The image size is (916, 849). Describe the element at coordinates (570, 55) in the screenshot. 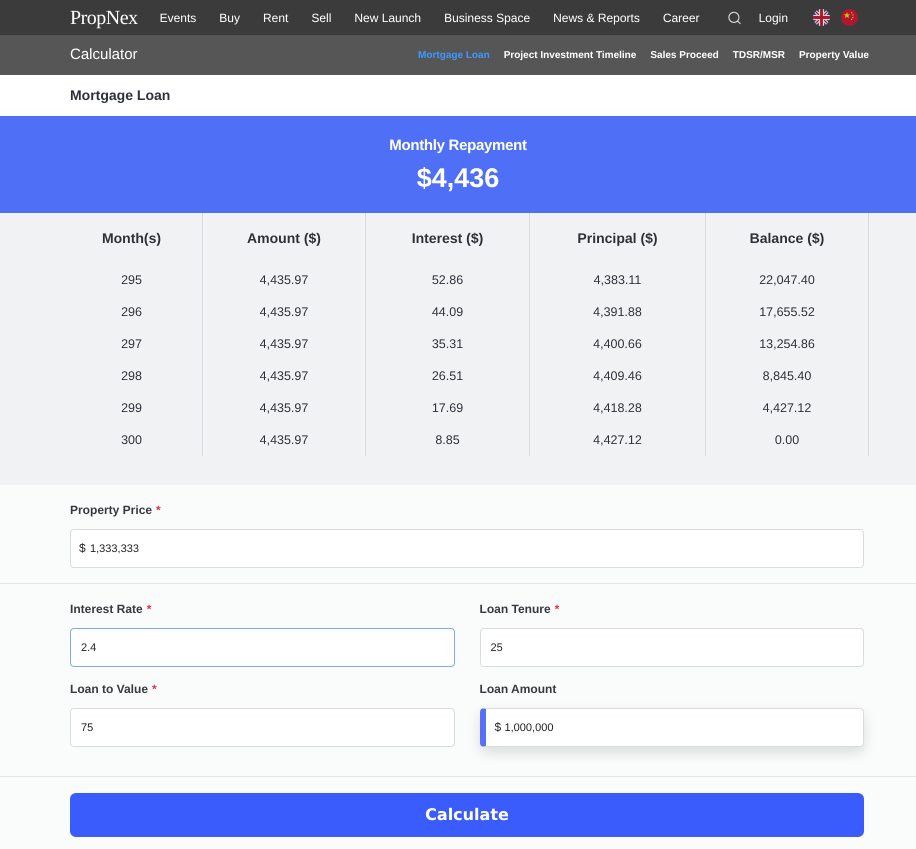

I see `calculator-tab: Project Investment Timeline` at that location.